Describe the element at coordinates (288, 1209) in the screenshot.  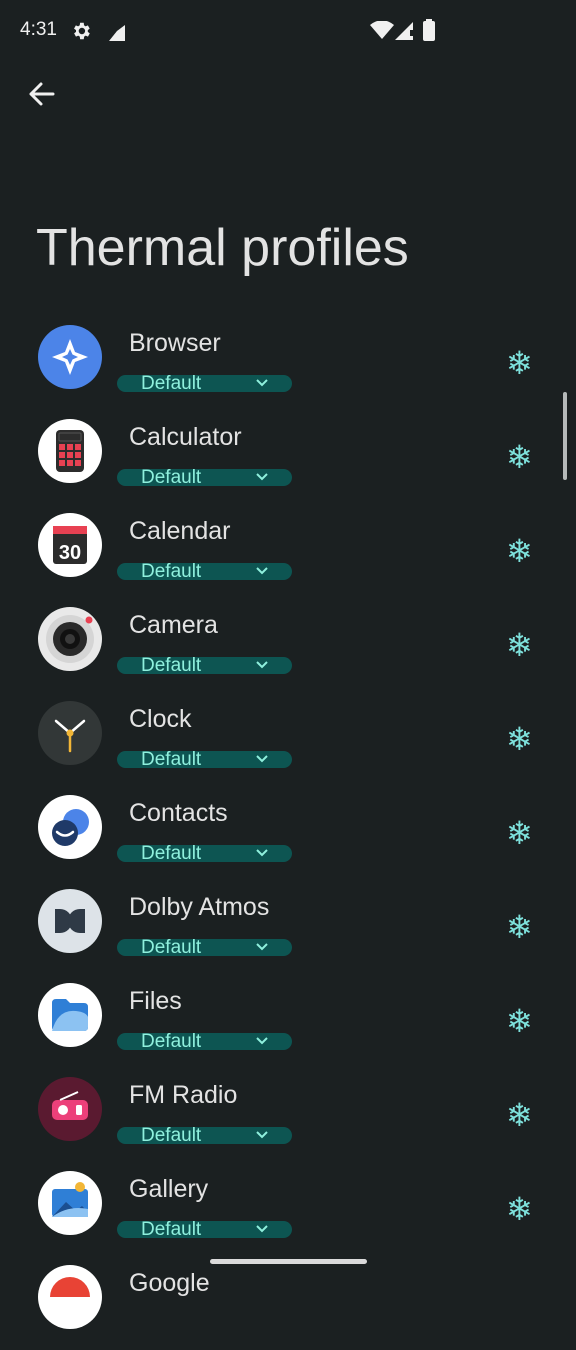
I see `list-item: Gallery Default ❄` at that location.